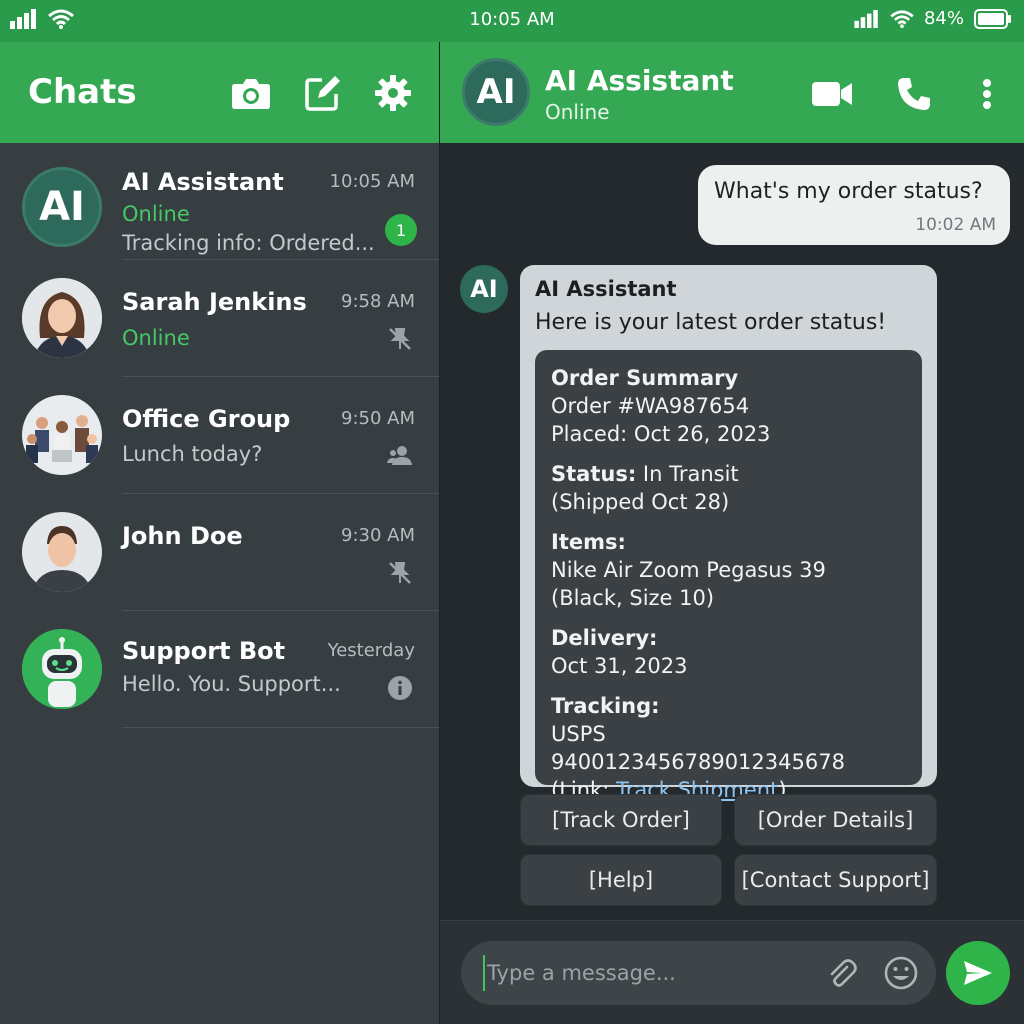 The image size is (1024, 1024). Describe the element at coordinates (401, 230) in the screenshot. I see `unread-badge: 1` at that location.